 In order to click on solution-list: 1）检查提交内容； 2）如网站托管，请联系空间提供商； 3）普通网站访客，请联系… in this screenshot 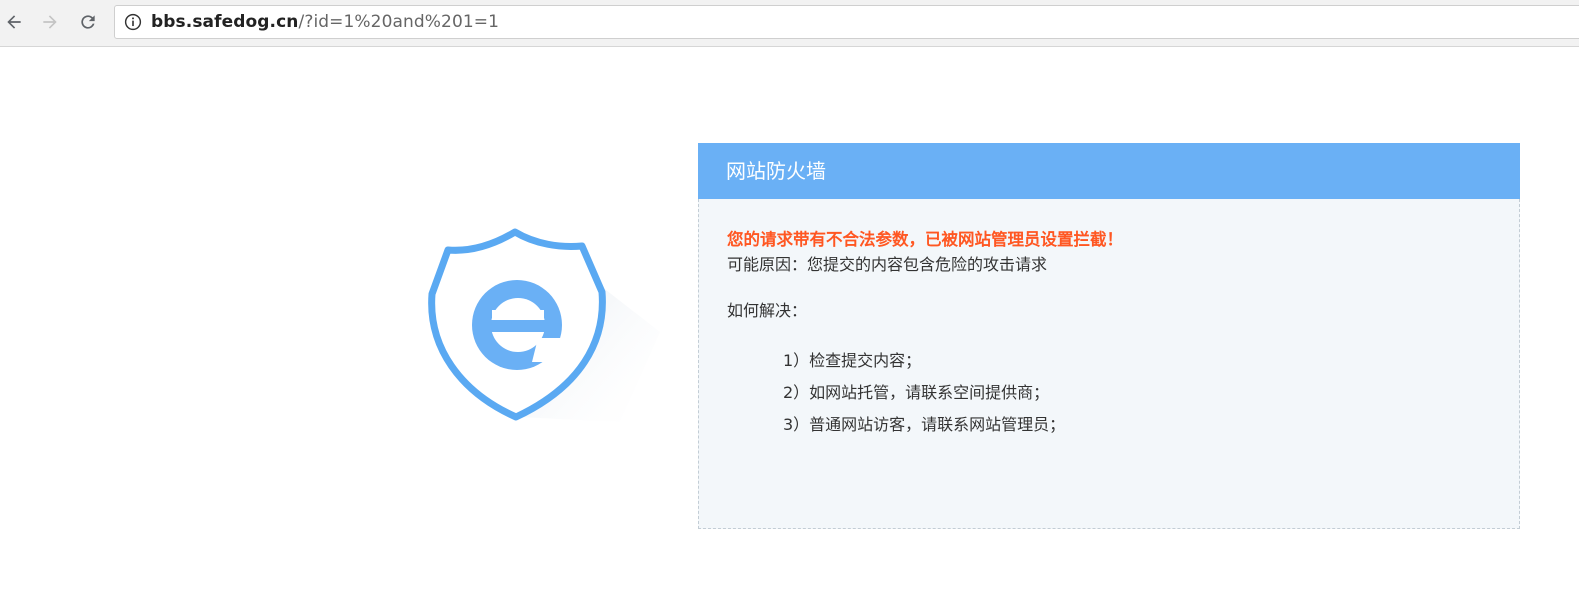, I will do `click(1123, 393)`.